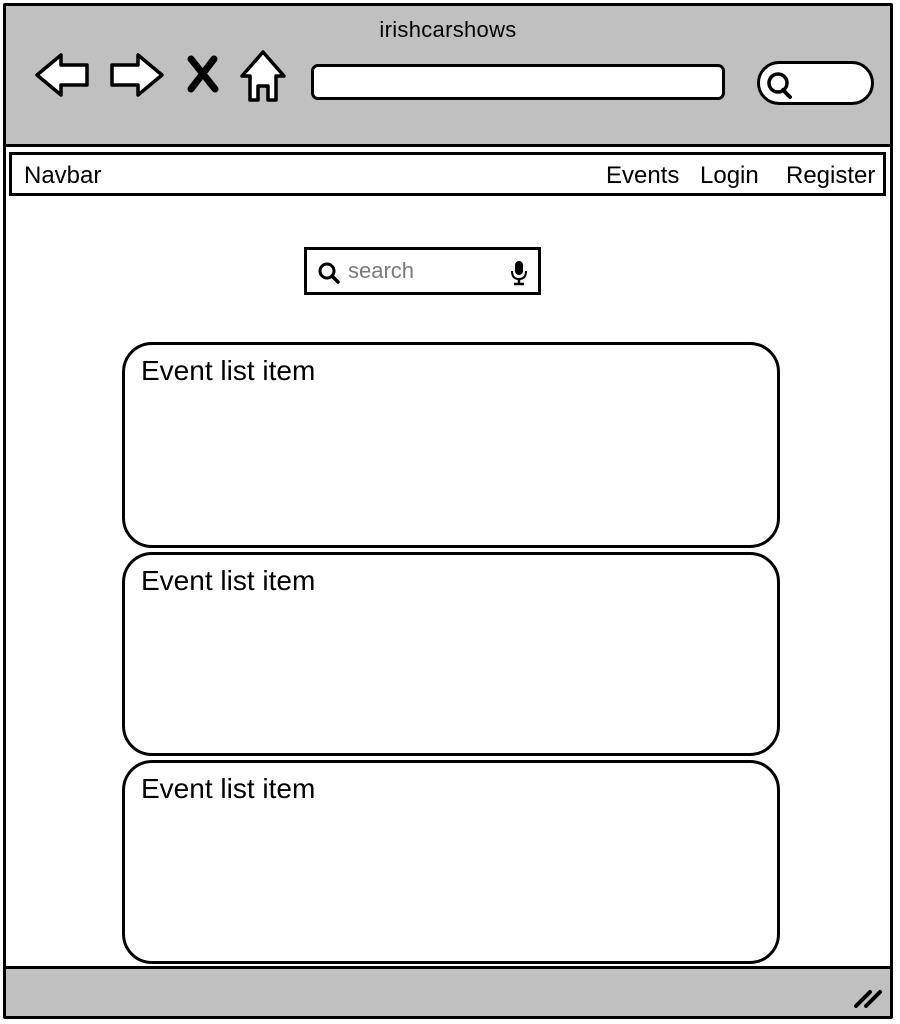 The width and height of the screenshot is (900, 1024). I want to click on browser-search-field, so click(815, 83).